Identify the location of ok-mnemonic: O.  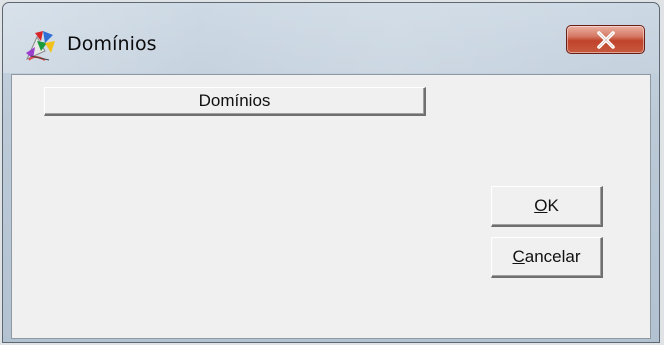
(541, 205).